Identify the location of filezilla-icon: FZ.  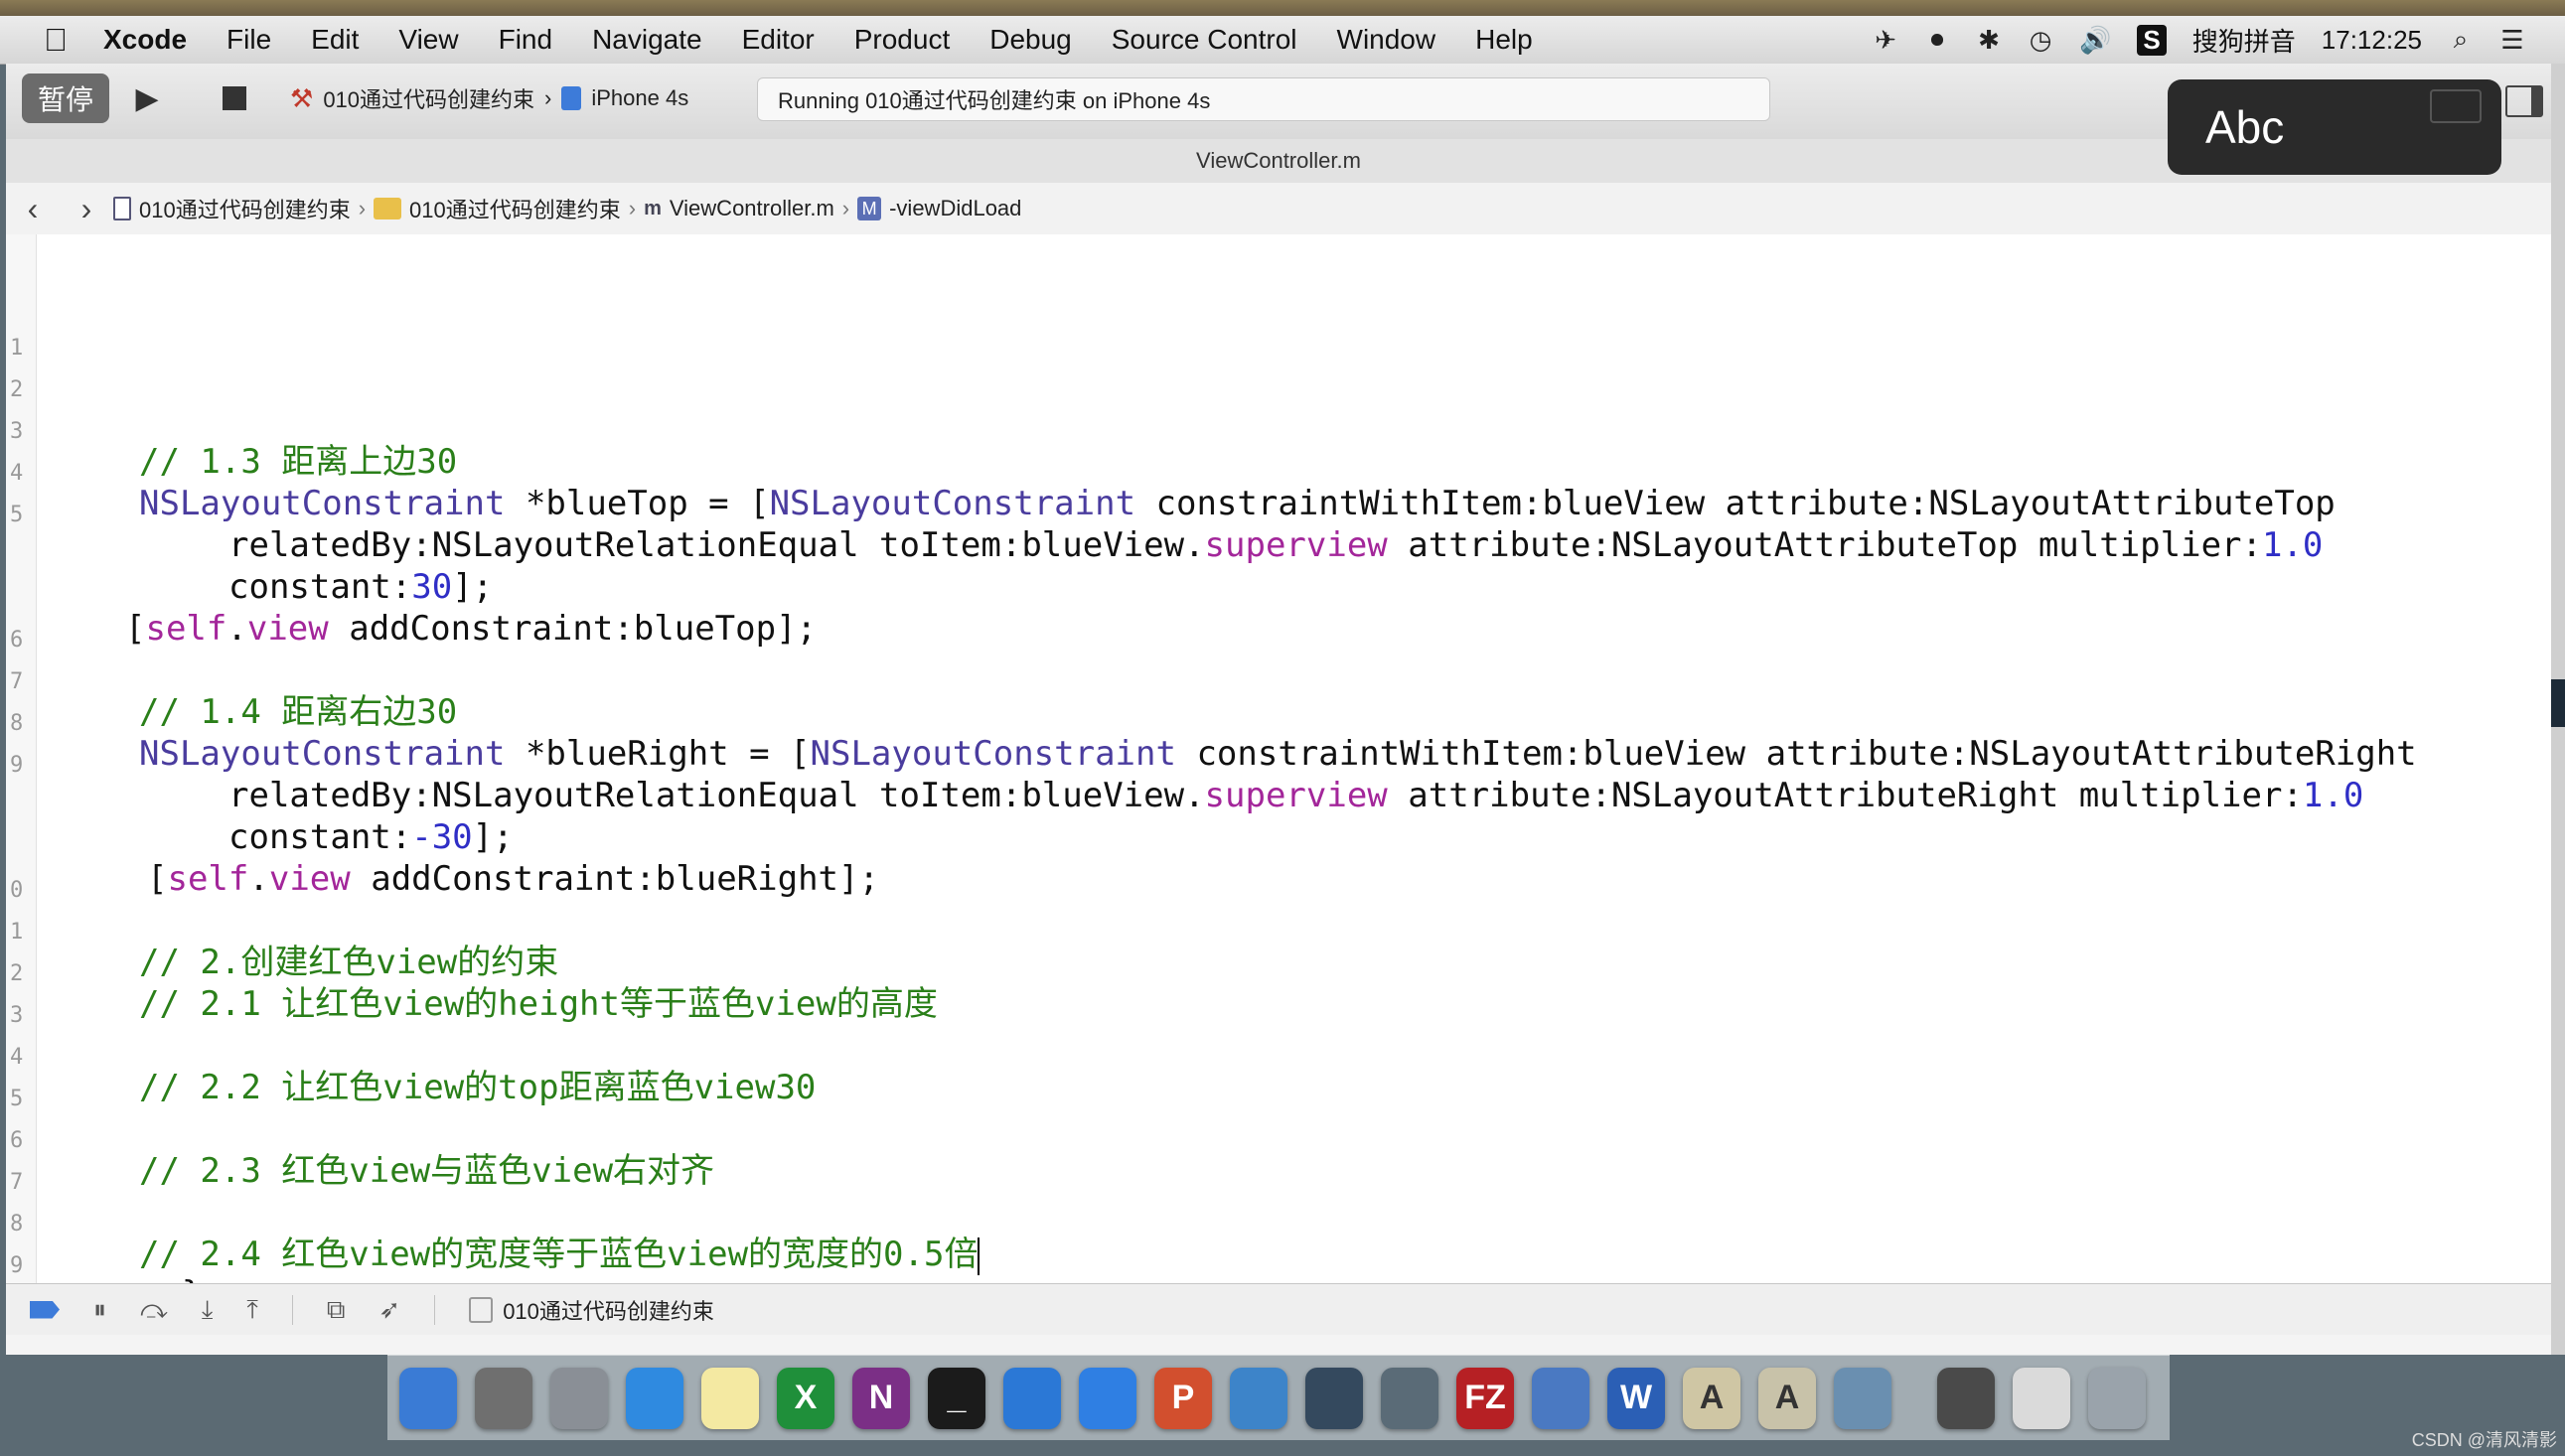
(1485, 1398).